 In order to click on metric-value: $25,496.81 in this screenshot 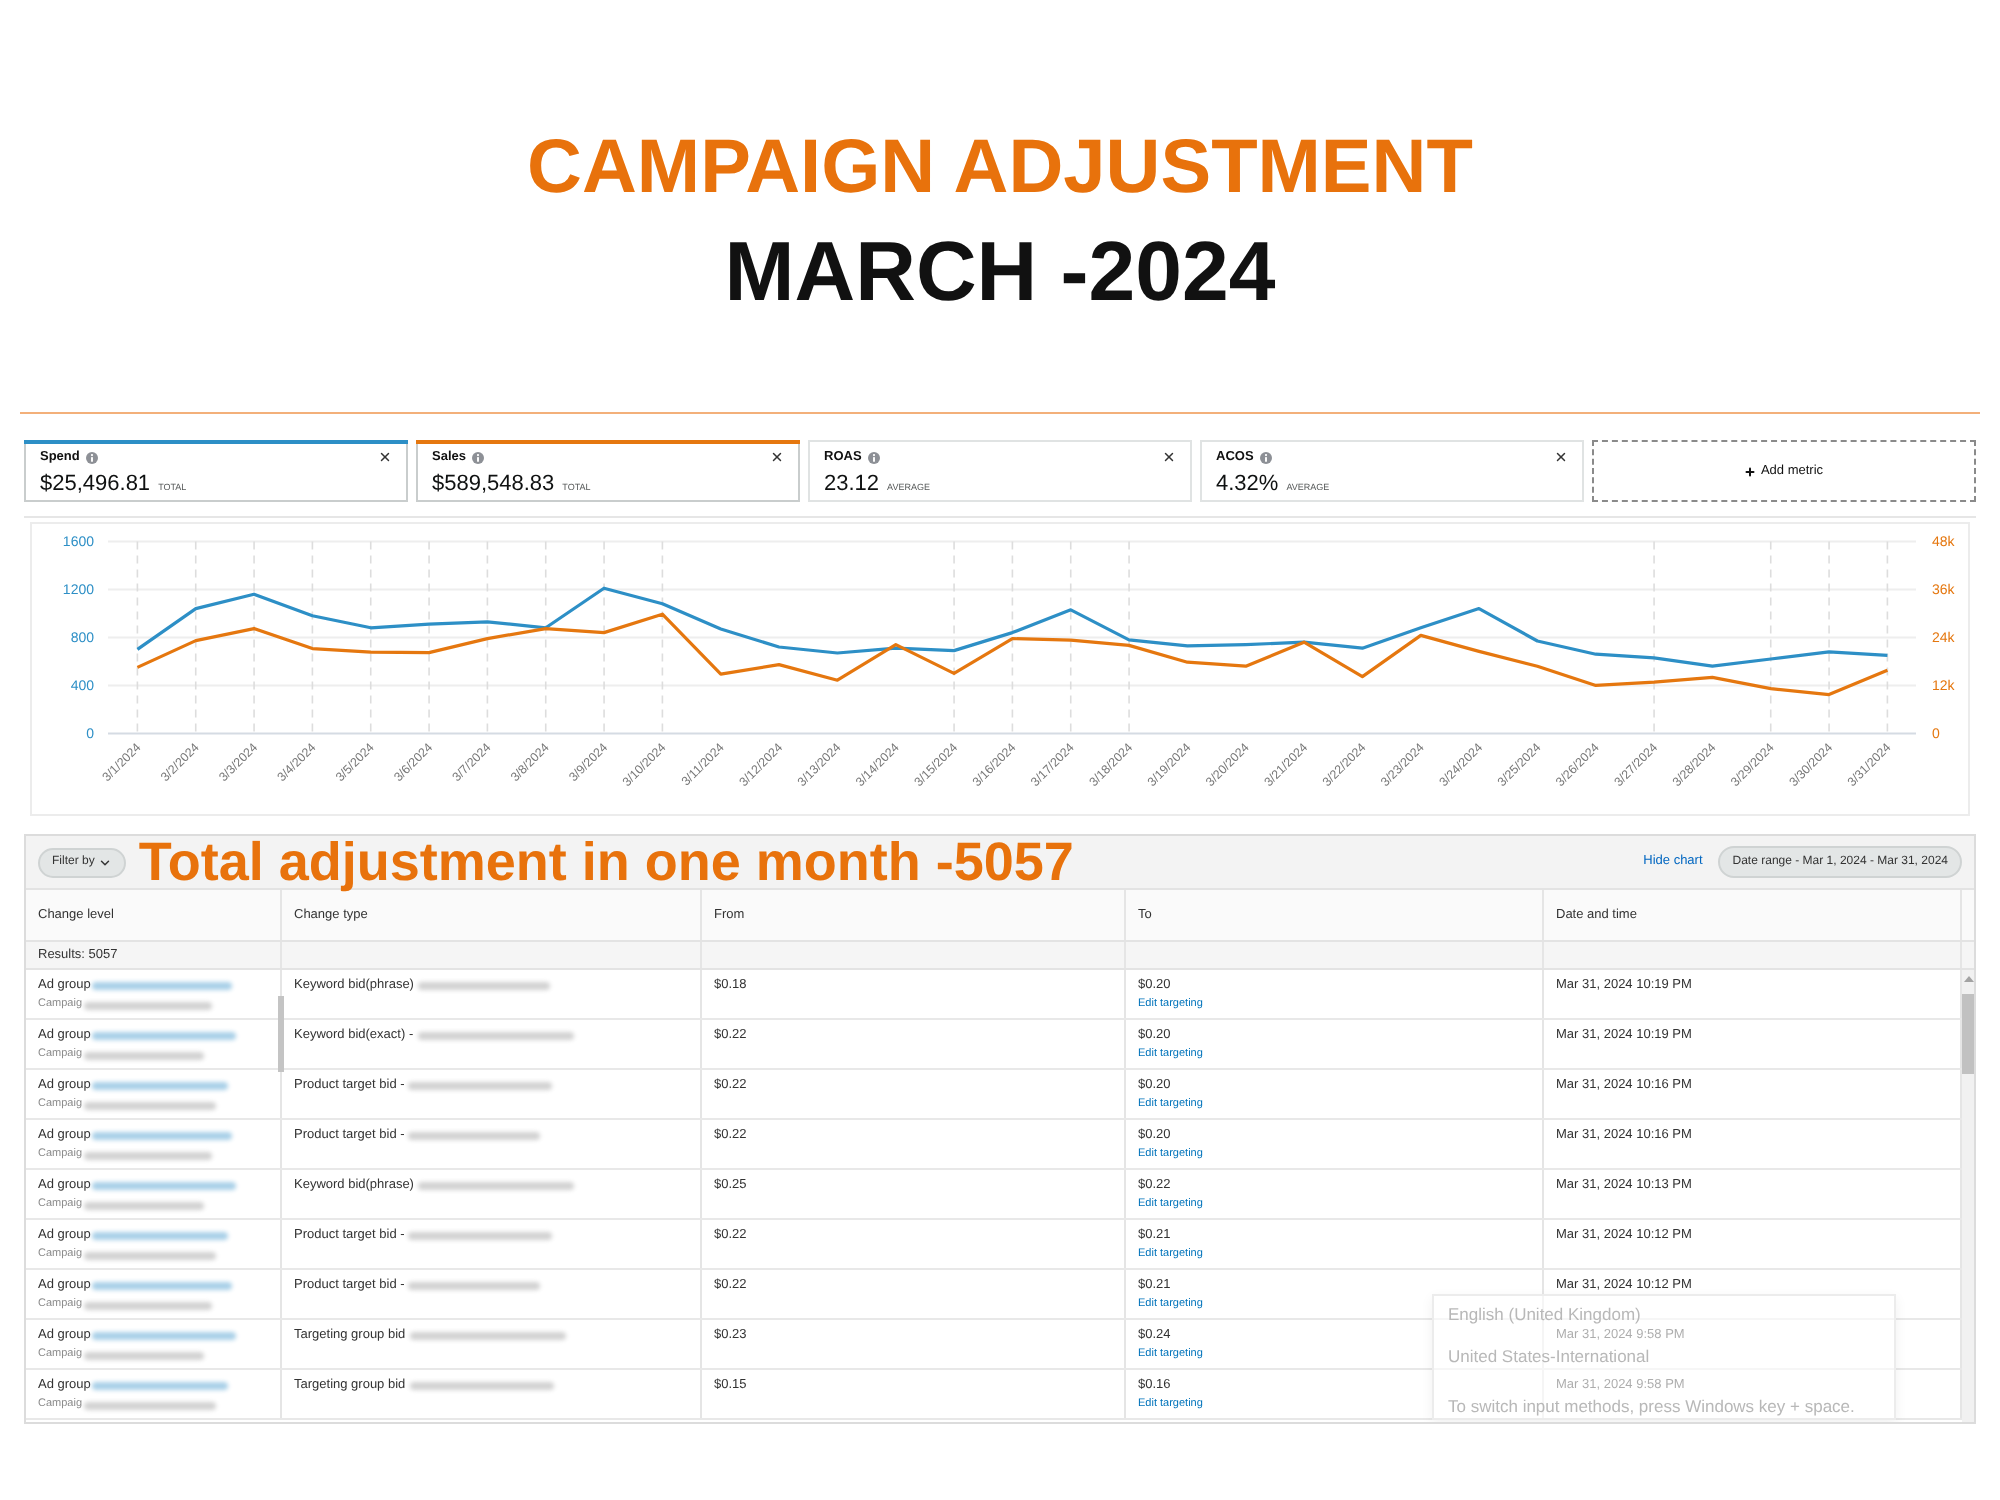, I will do `click(95, 485)`.